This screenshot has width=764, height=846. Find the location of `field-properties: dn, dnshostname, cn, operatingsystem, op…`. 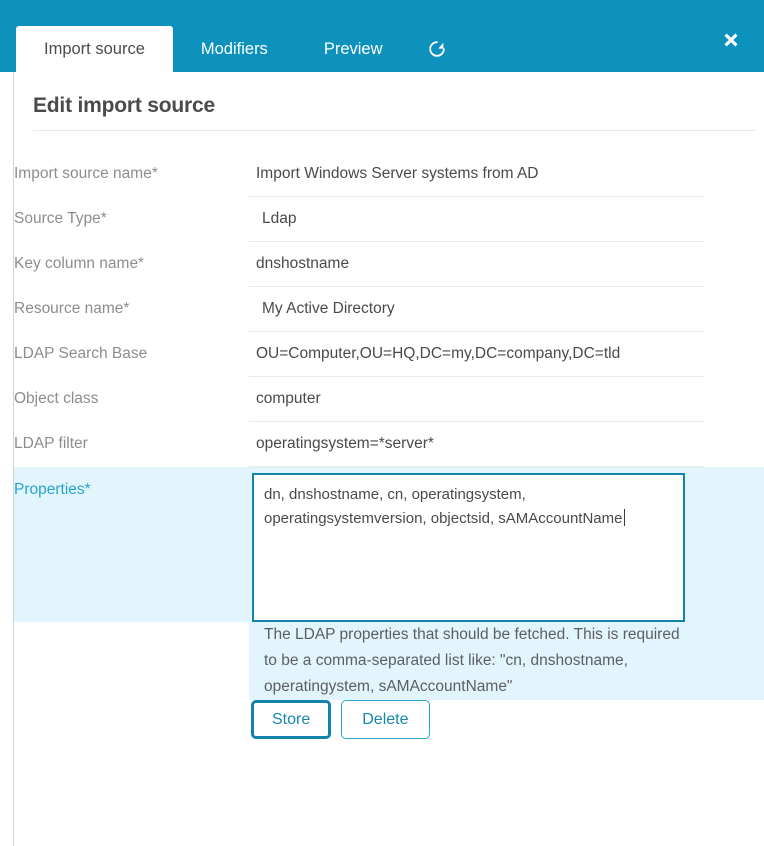

field-properties: dn, dnshostname, cn, operatingsystem, op… is located at coordinates (476, 544).